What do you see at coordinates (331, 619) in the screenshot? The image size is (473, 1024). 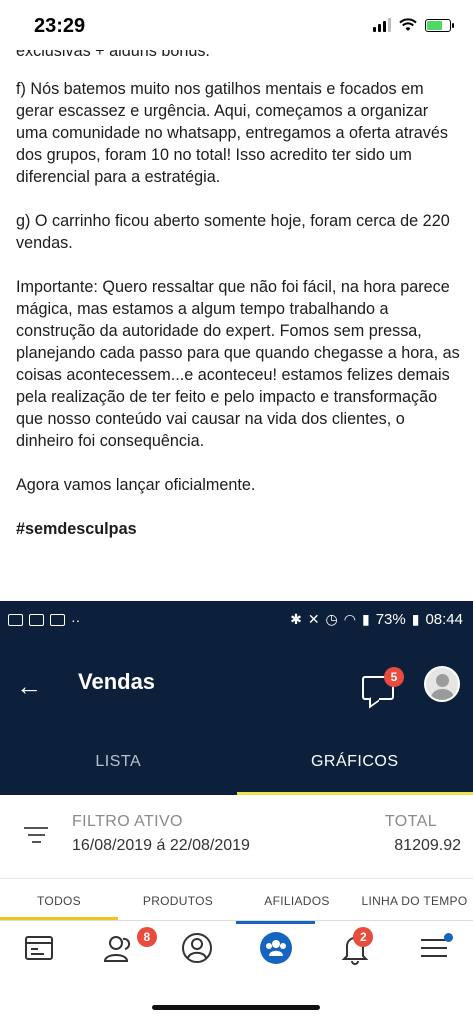 I see `alarm-icon: ◷` at bounding box center [331, 619].